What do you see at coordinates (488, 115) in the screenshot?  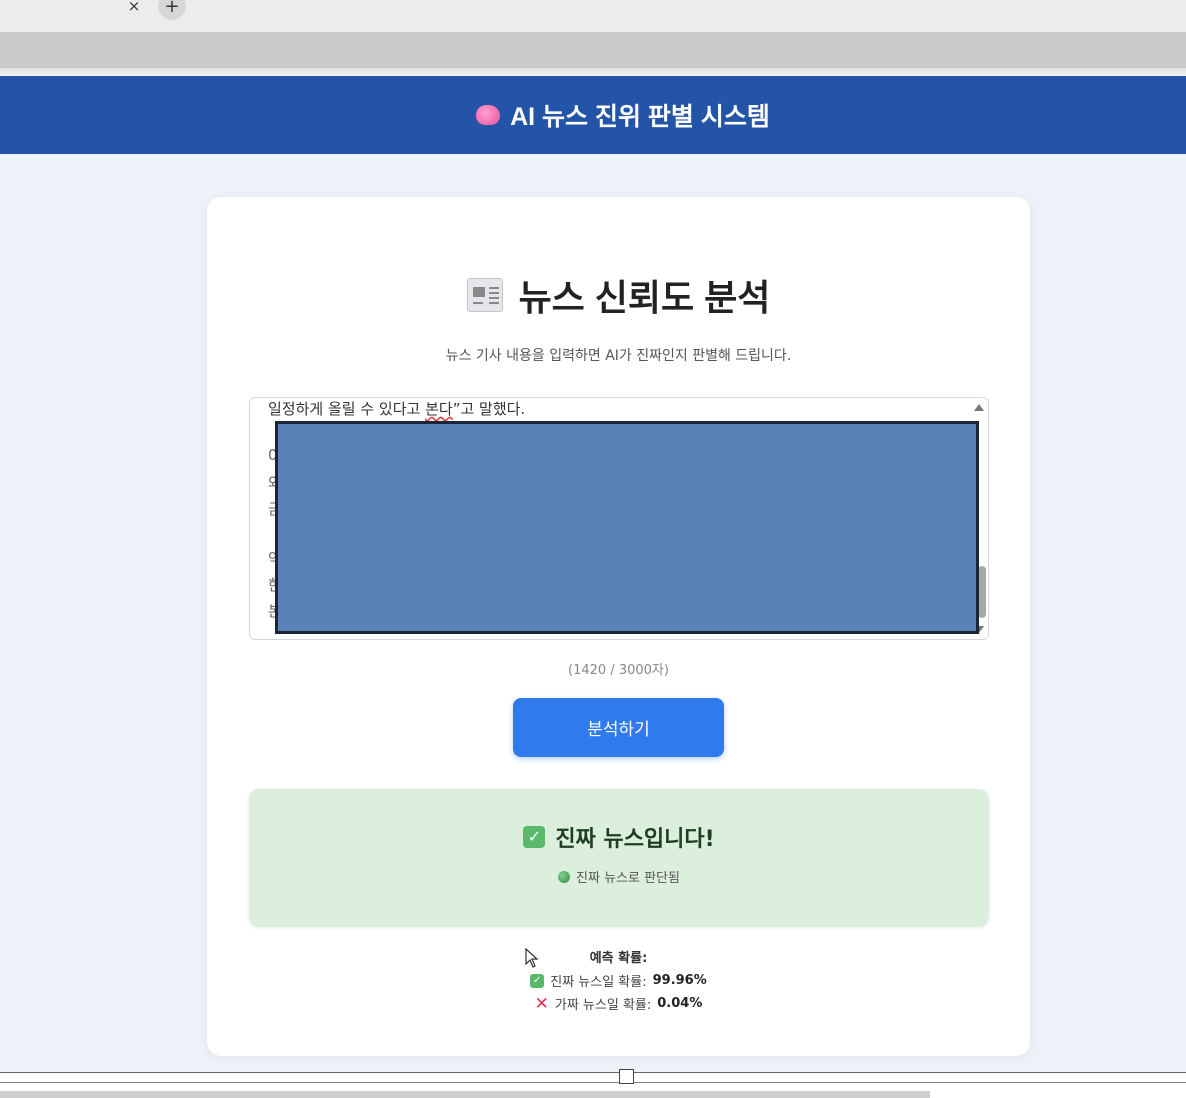 I see `brain-icon` at bounding box center [488, 115].